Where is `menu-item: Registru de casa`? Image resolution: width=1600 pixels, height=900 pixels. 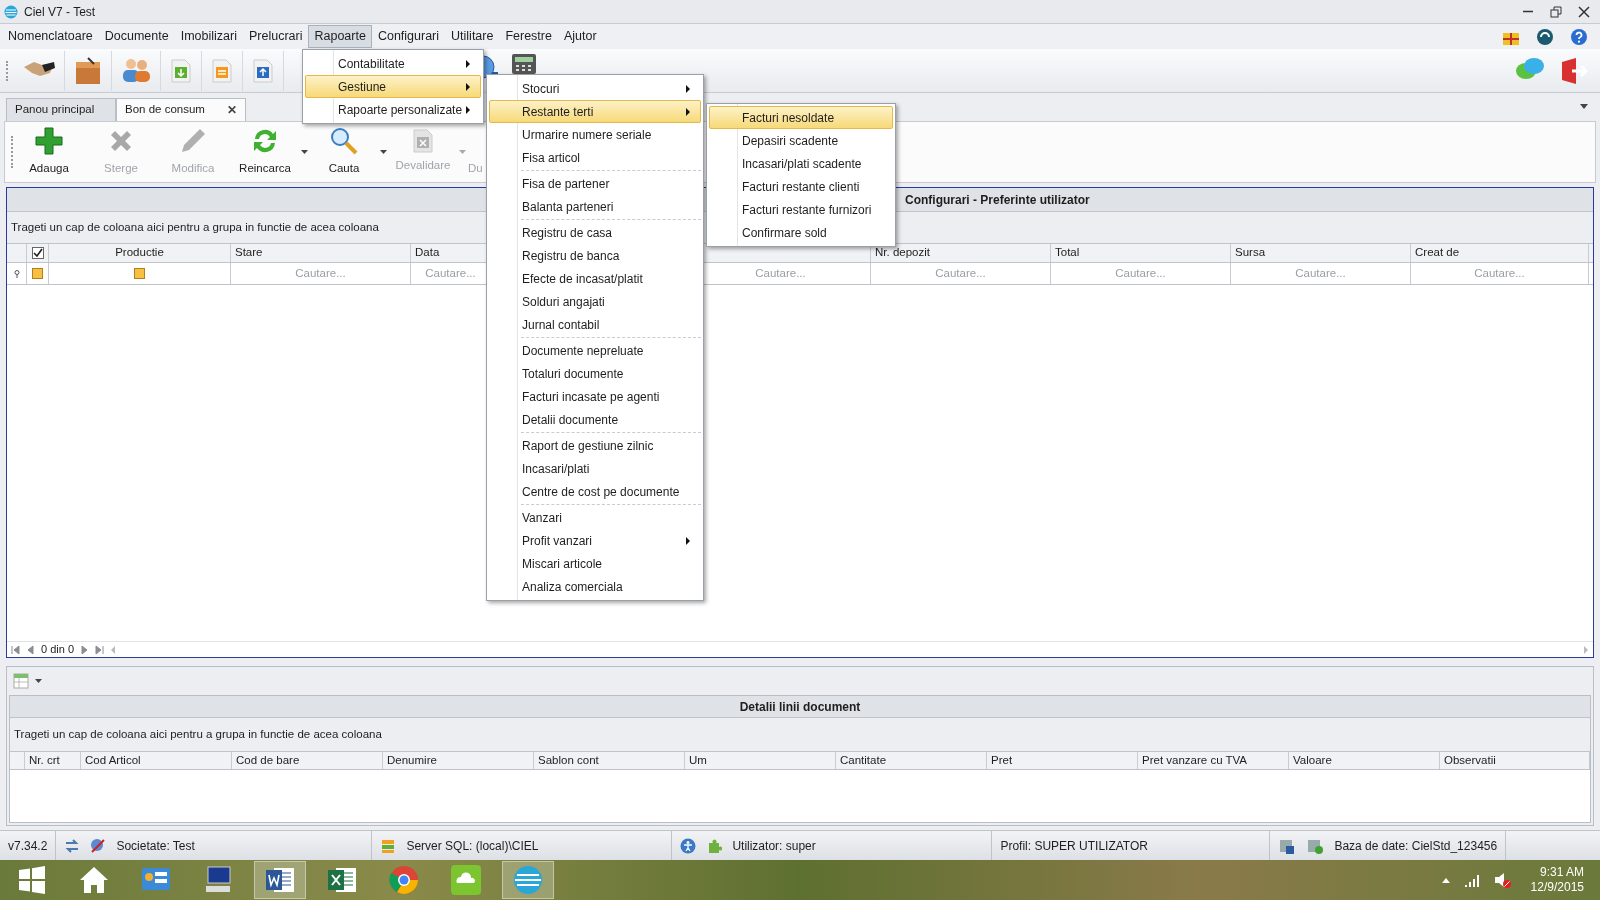
menu-item: Registru de casa is located at coordinates (595, 232).